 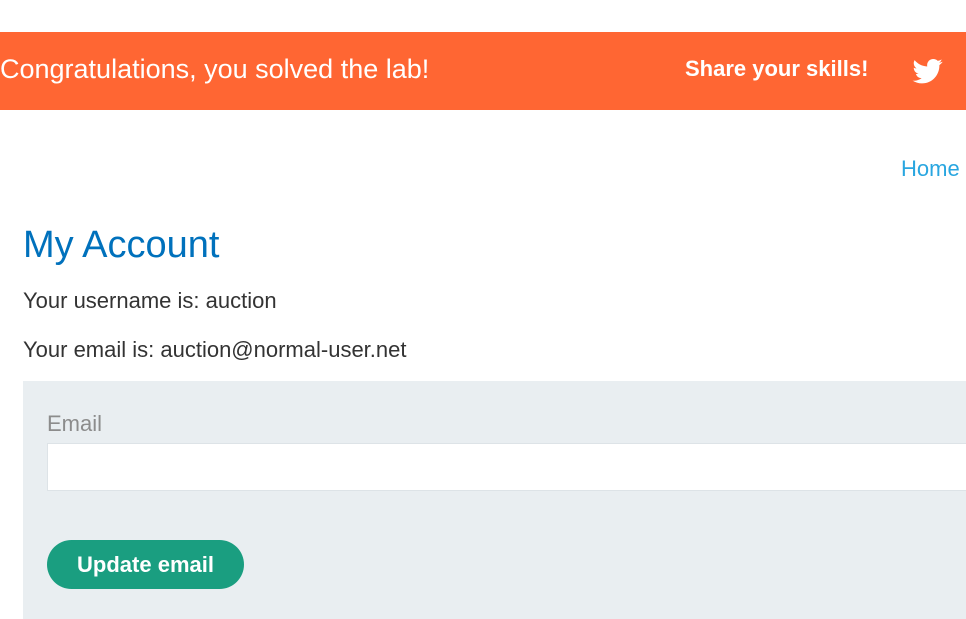 I want to click on email-field, so click(x=506, y=467).